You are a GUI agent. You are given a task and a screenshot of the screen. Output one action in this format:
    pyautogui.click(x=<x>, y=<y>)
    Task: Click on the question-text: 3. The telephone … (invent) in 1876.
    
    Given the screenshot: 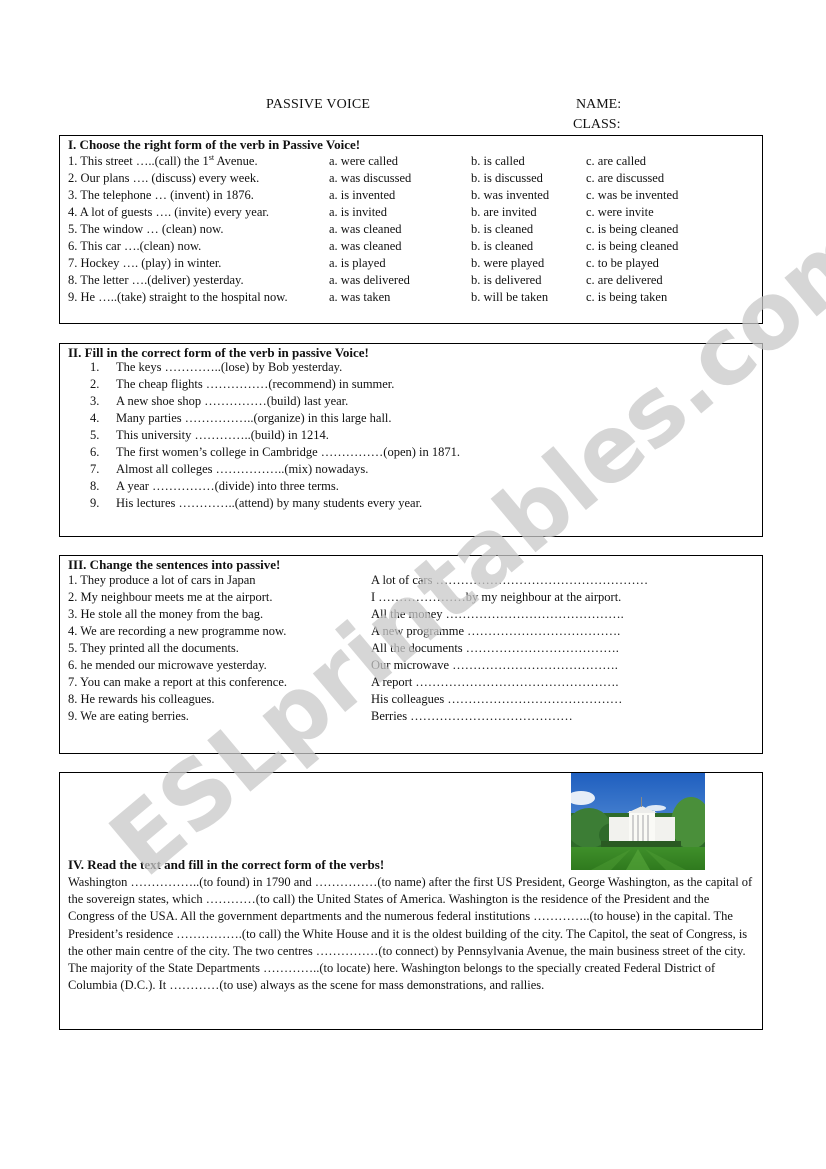 What is the action you would take?
    pyautogui.click(x=161, y=195)
    